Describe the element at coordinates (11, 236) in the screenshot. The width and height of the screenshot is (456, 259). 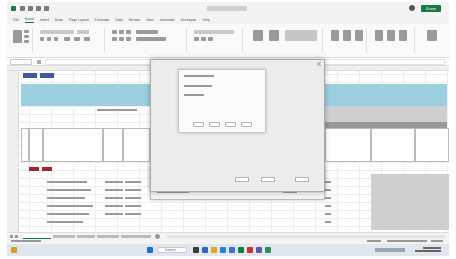
I see `prev-sheet-icon` at that location.